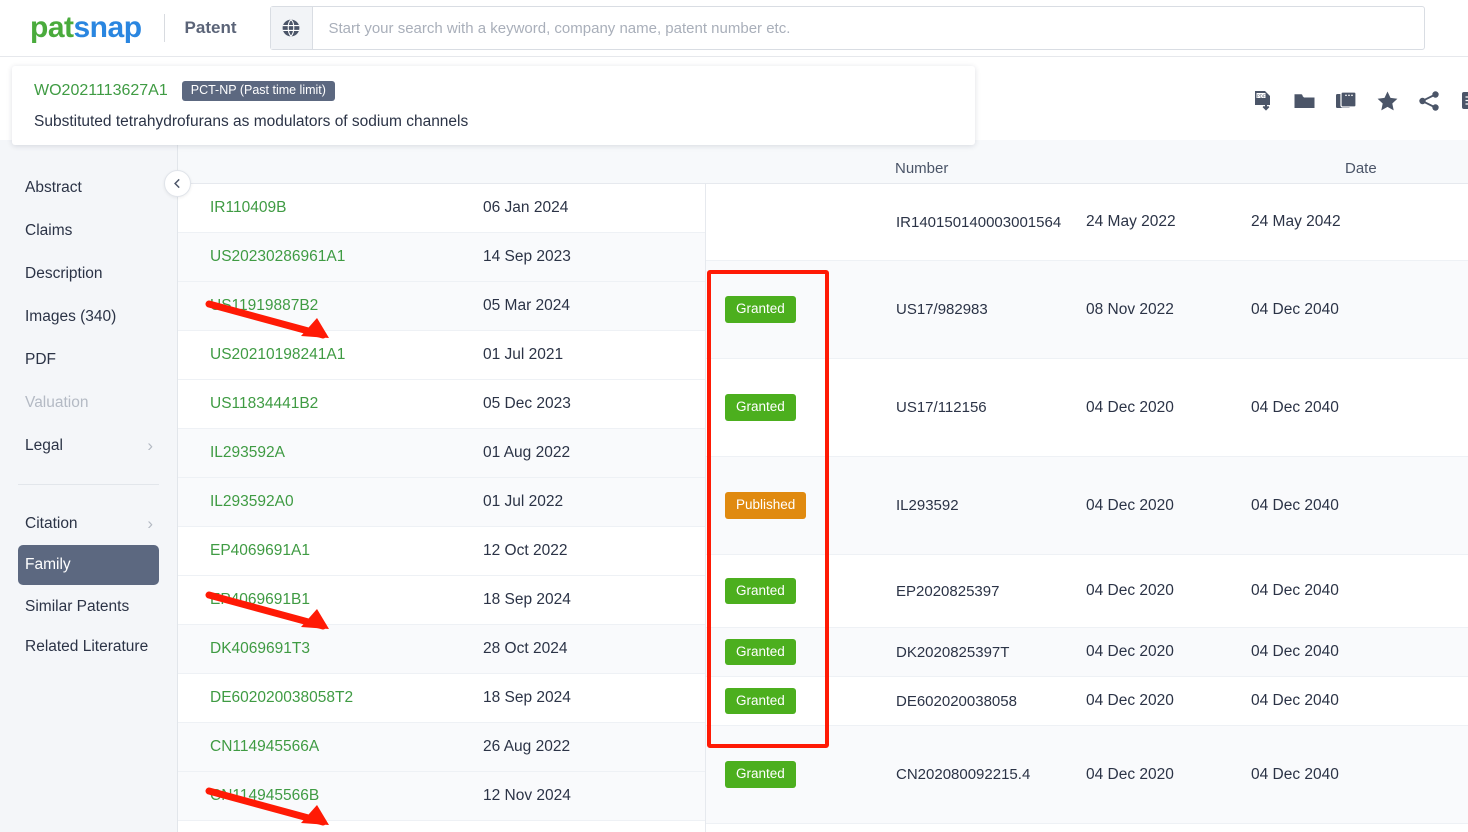 The image size is (1468, 832). I want to click on publication-row: IL293592A 01 Aug 2022, so click(441, 453).